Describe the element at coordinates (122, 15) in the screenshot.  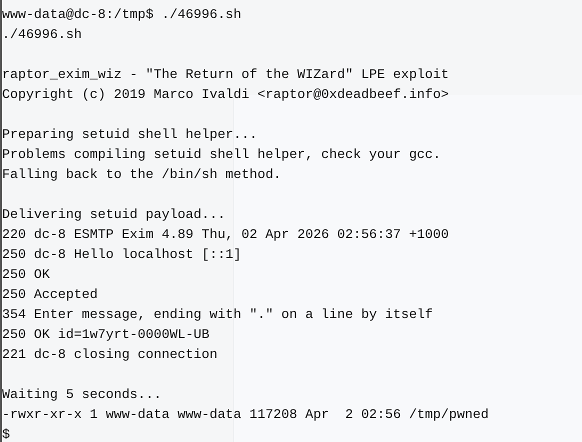
I see `terminal-line: www-data@dc-8:/tmp$ ./46996.sh` at that location.